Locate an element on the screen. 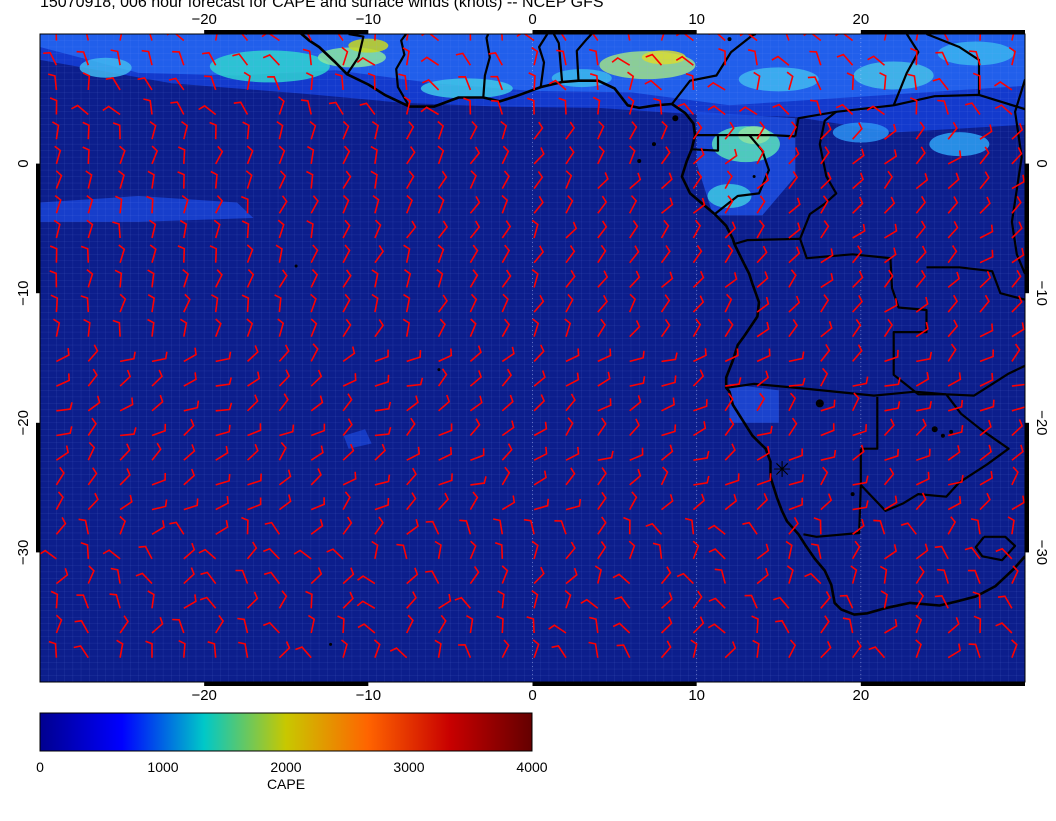 The width and height of the screenshot is (1056, 821). lat-tick-label-right: 0 is located at coordinates (1041, 163).